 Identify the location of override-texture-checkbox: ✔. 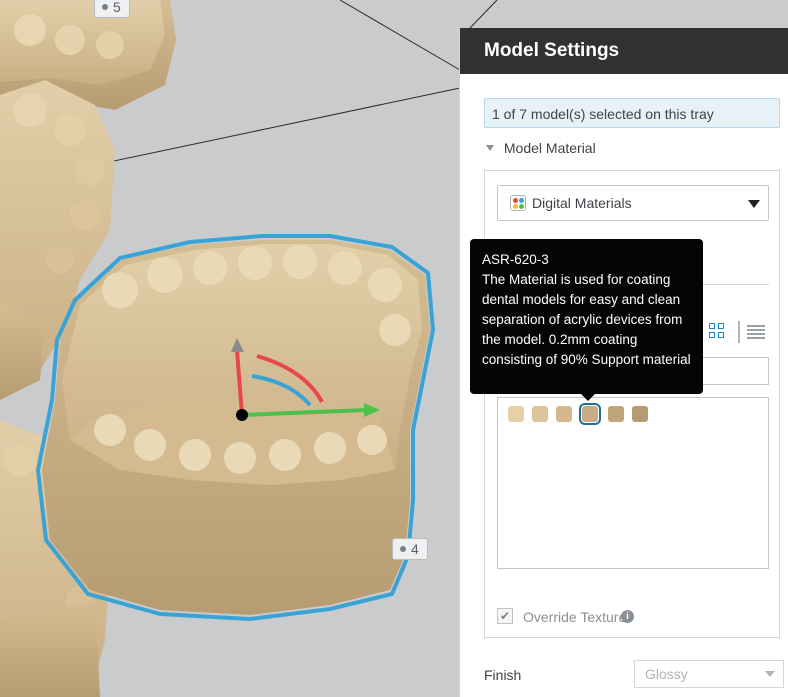
(505, 616).